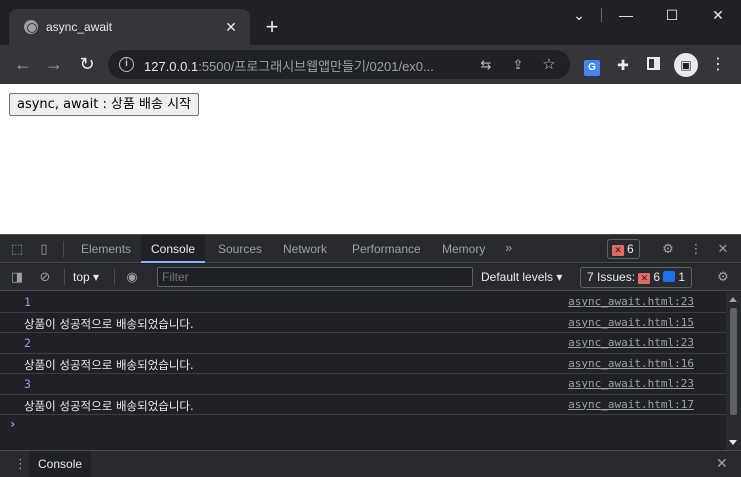  Describe the element at coordinates (132, 277) in the screenshot. I see `live-expression-eye-icon: ◉` at that location.